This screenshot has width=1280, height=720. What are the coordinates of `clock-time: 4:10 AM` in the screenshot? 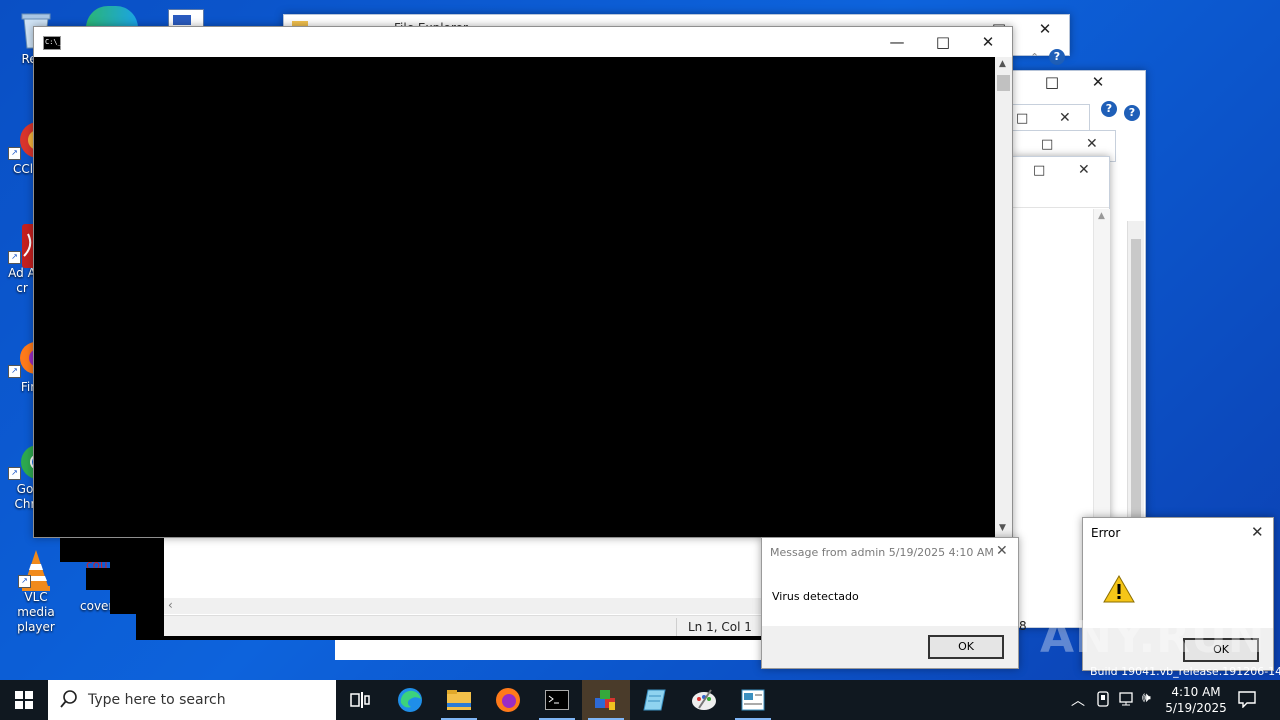 It's located at (1196, 692).